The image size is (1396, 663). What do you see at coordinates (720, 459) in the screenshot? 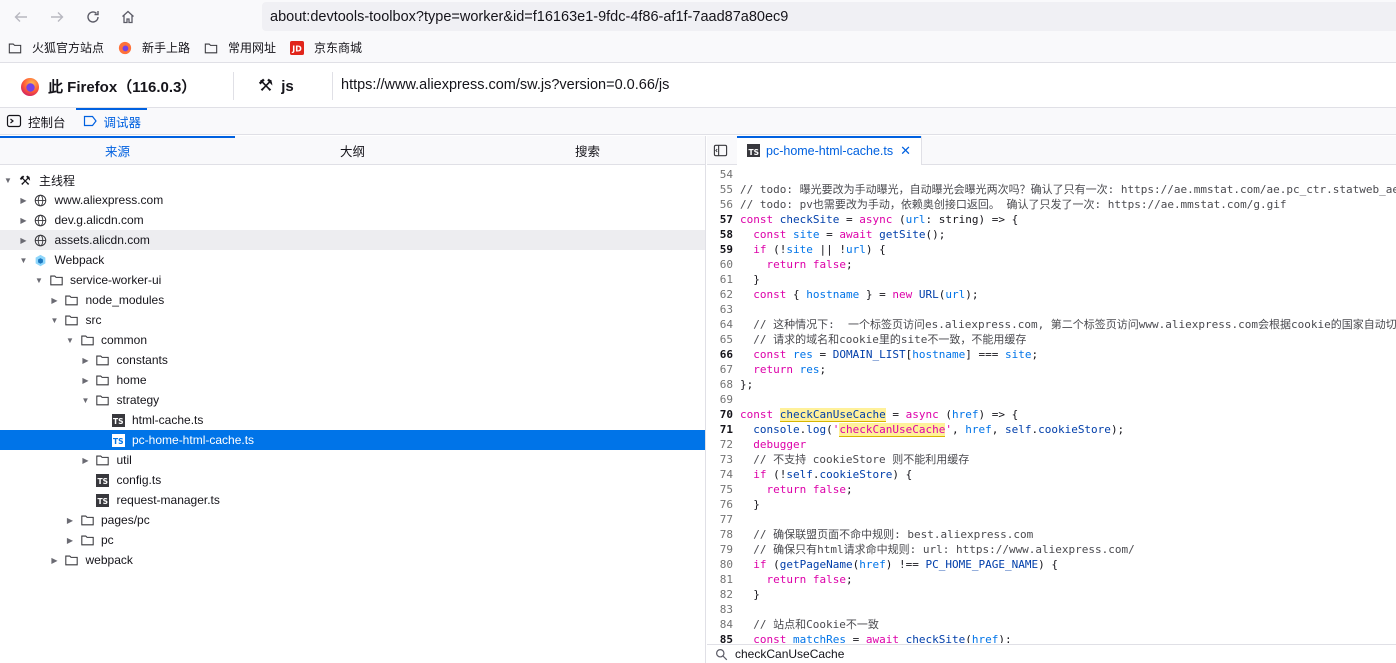
I see `line-number: 73` at bounding box center [720, 459].